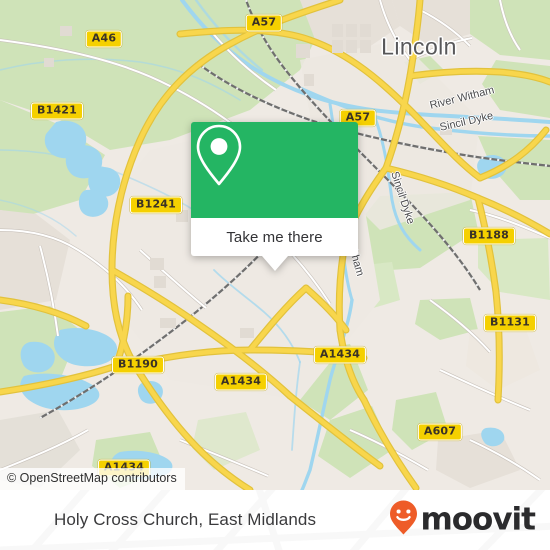 The width and height of the screenshot is (550, 550). Describe the element at coordinates (340, 355) in the screenshot. I see `road-shield-a1434: A1434` at that location.